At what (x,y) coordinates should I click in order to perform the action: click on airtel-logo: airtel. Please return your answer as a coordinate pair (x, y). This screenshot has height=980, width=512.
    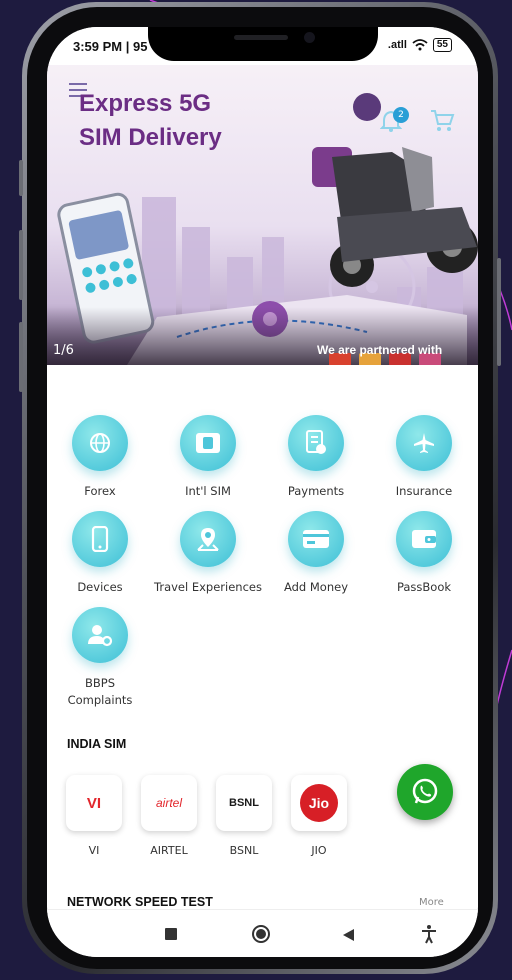
    Looking at the image, I should click on (168, 803).